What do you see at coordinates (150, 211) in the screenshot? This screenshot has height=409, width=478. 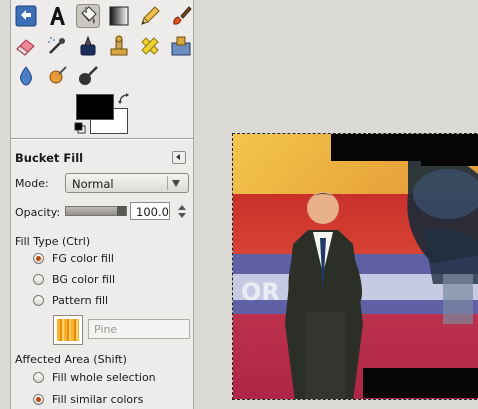 I see `opacity-input: 100.0` at bounding box center [150, 211].